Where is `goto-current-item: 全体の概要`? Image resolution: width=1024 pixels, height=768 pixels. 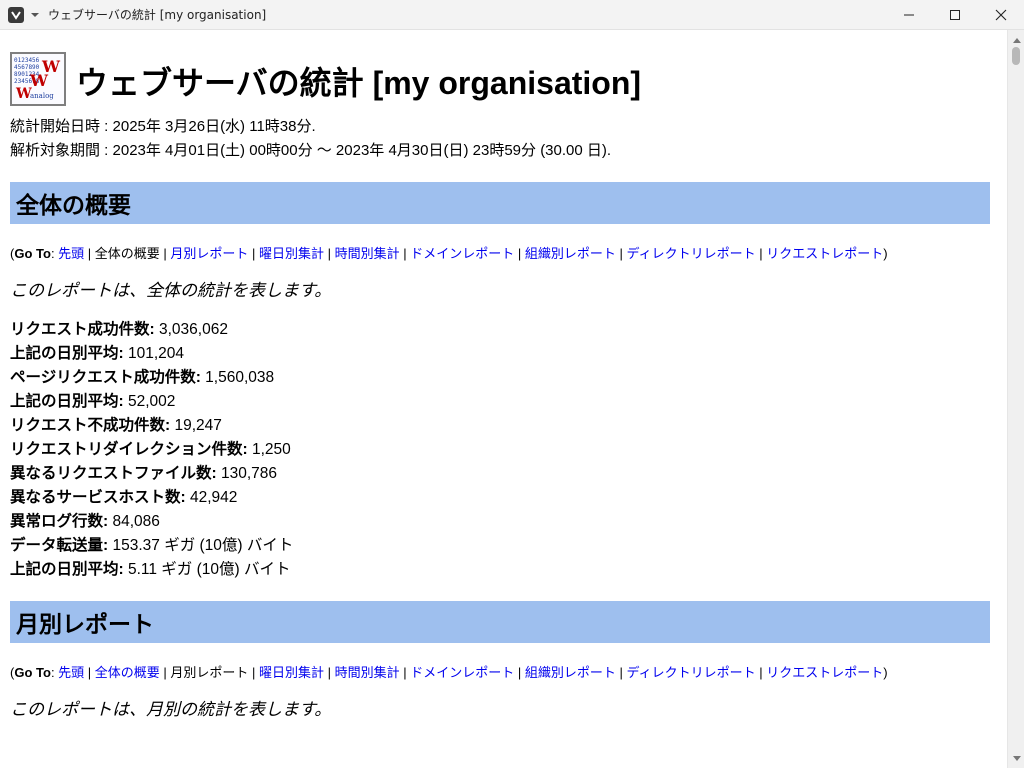
goto-current-item: 全体の概要 is located at coordinates (127, 253).